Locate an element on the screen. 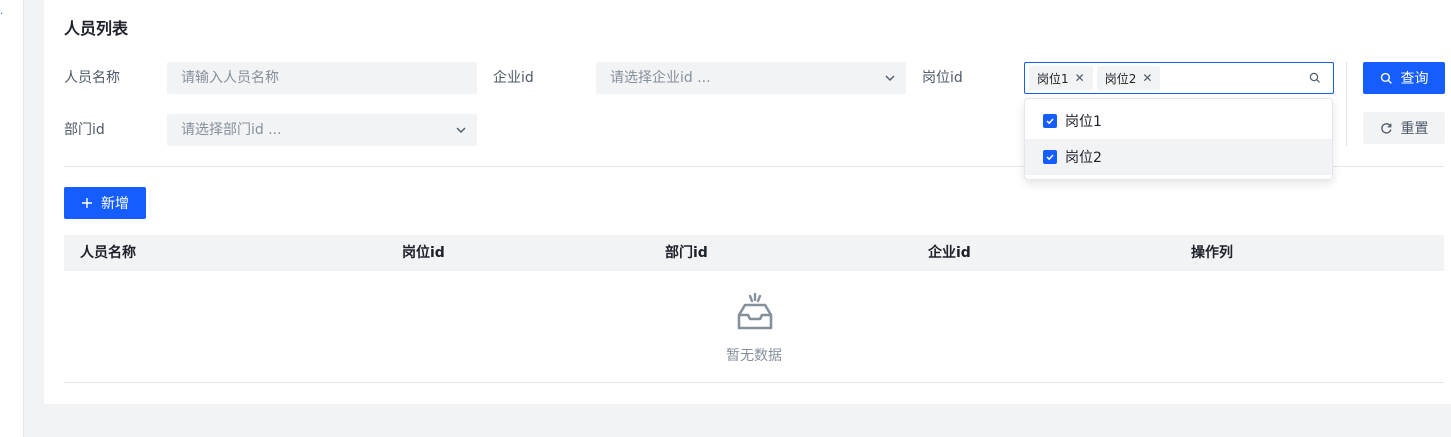  post-option-label: 岗位1 is located at coordinates (1083, 122).